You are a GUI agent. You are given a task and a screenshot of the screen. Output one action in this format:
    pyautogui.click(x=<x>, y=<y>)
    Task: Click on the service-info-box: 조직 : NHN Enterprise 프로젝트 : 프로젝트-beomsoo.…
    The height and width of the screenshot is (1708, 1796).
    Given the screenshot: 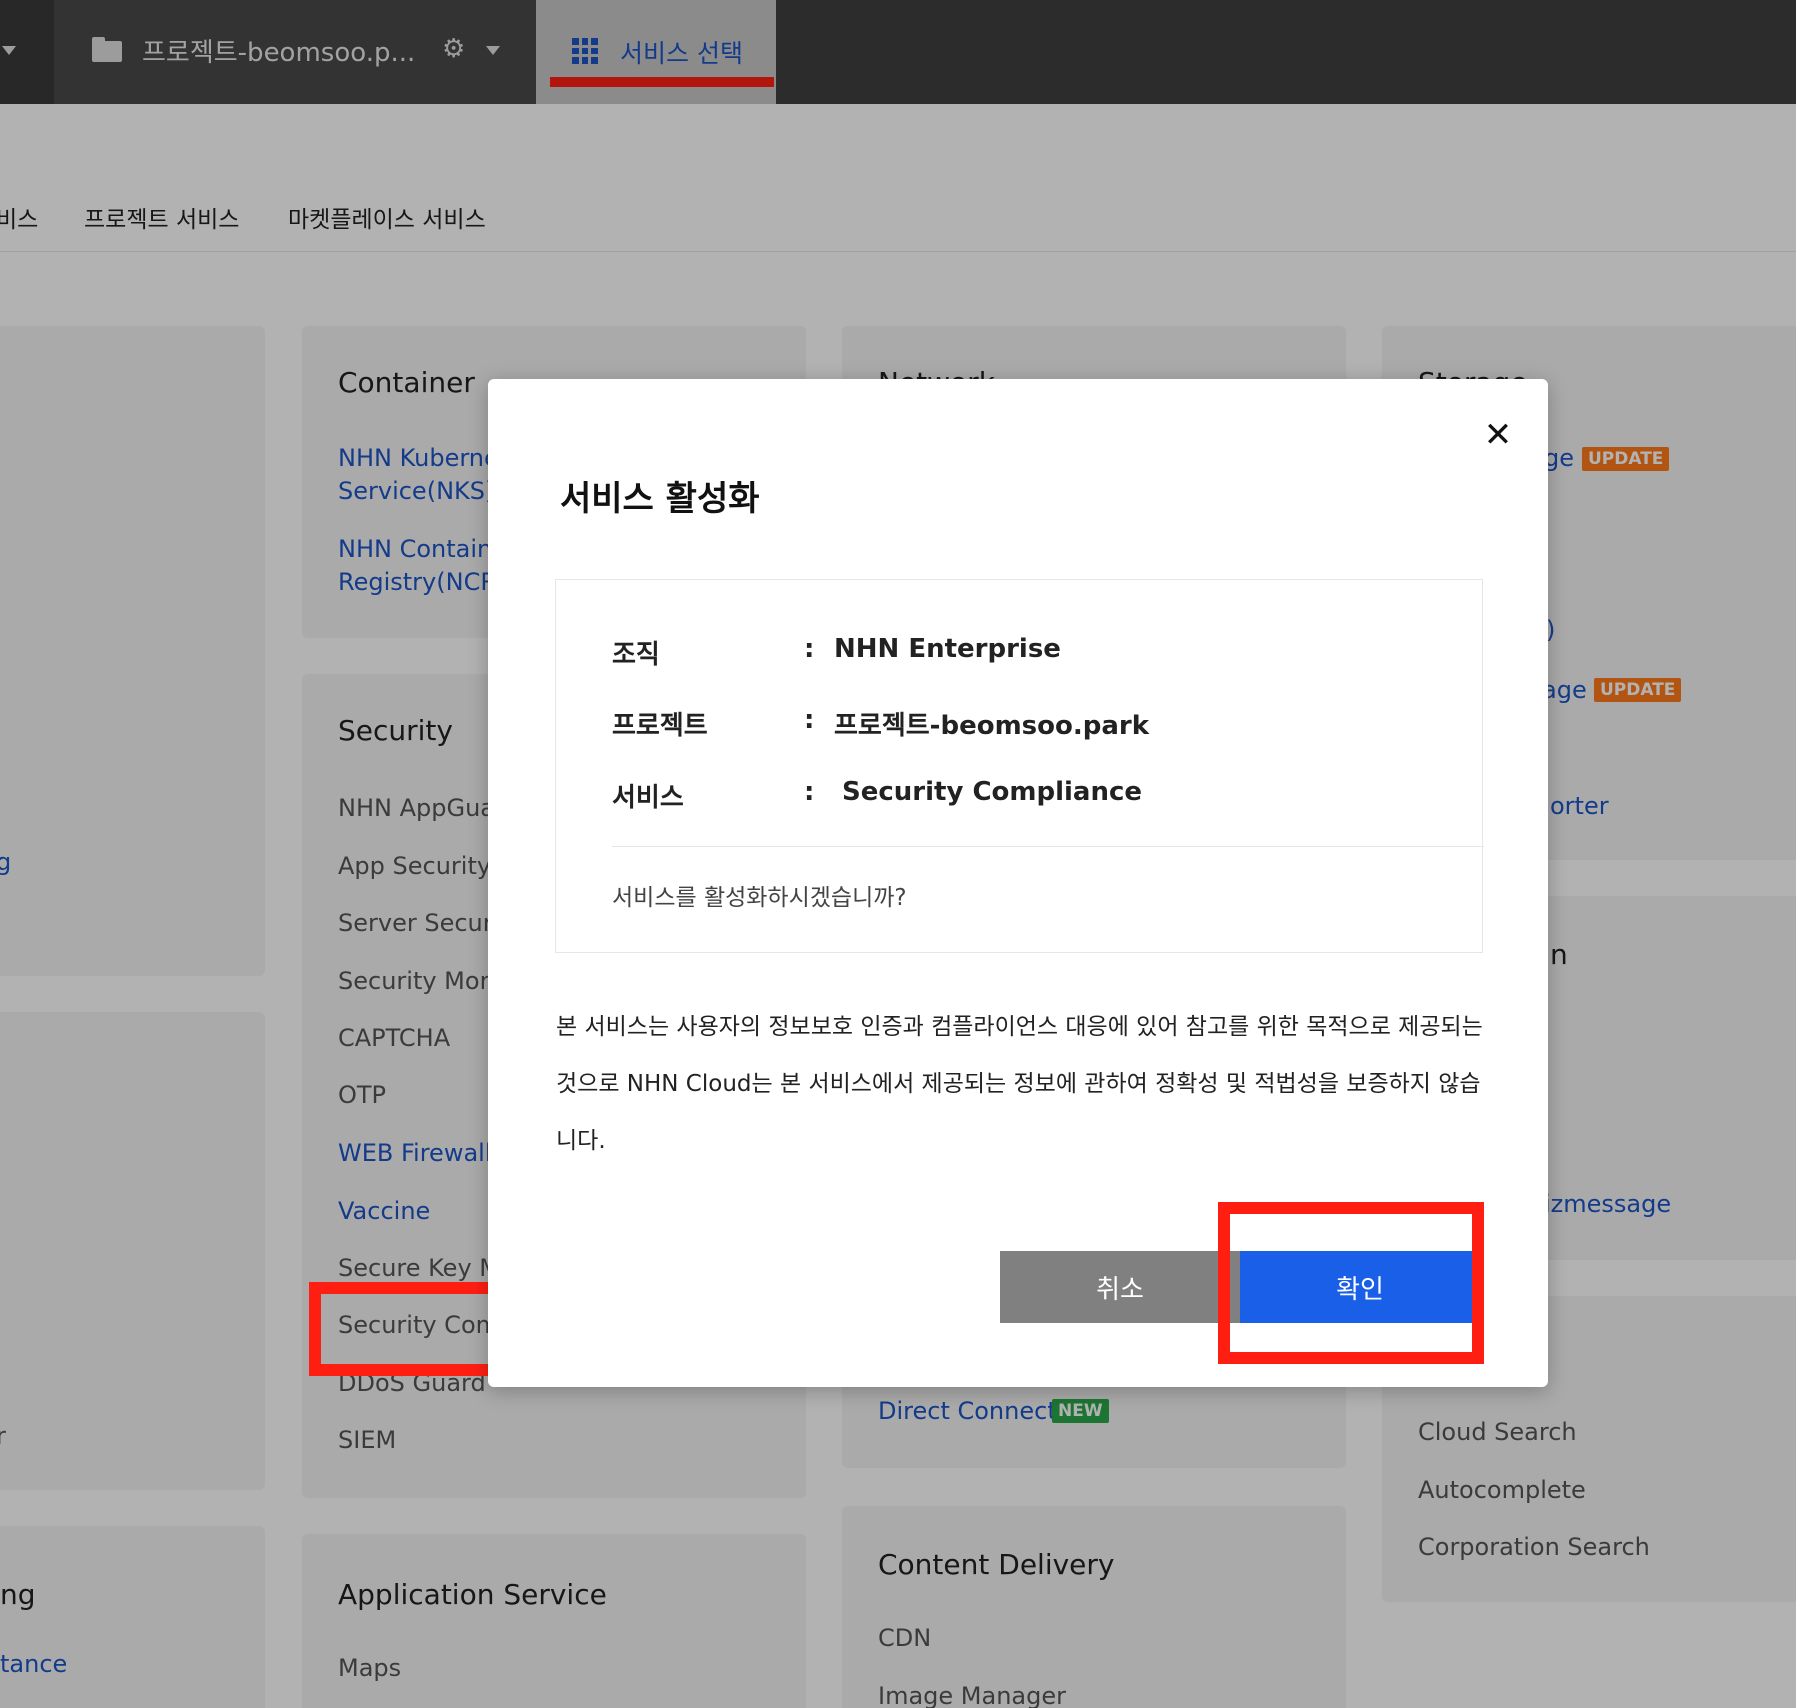 What is the action you would take?
    pyautogui.click(x=1019, y=766)
    